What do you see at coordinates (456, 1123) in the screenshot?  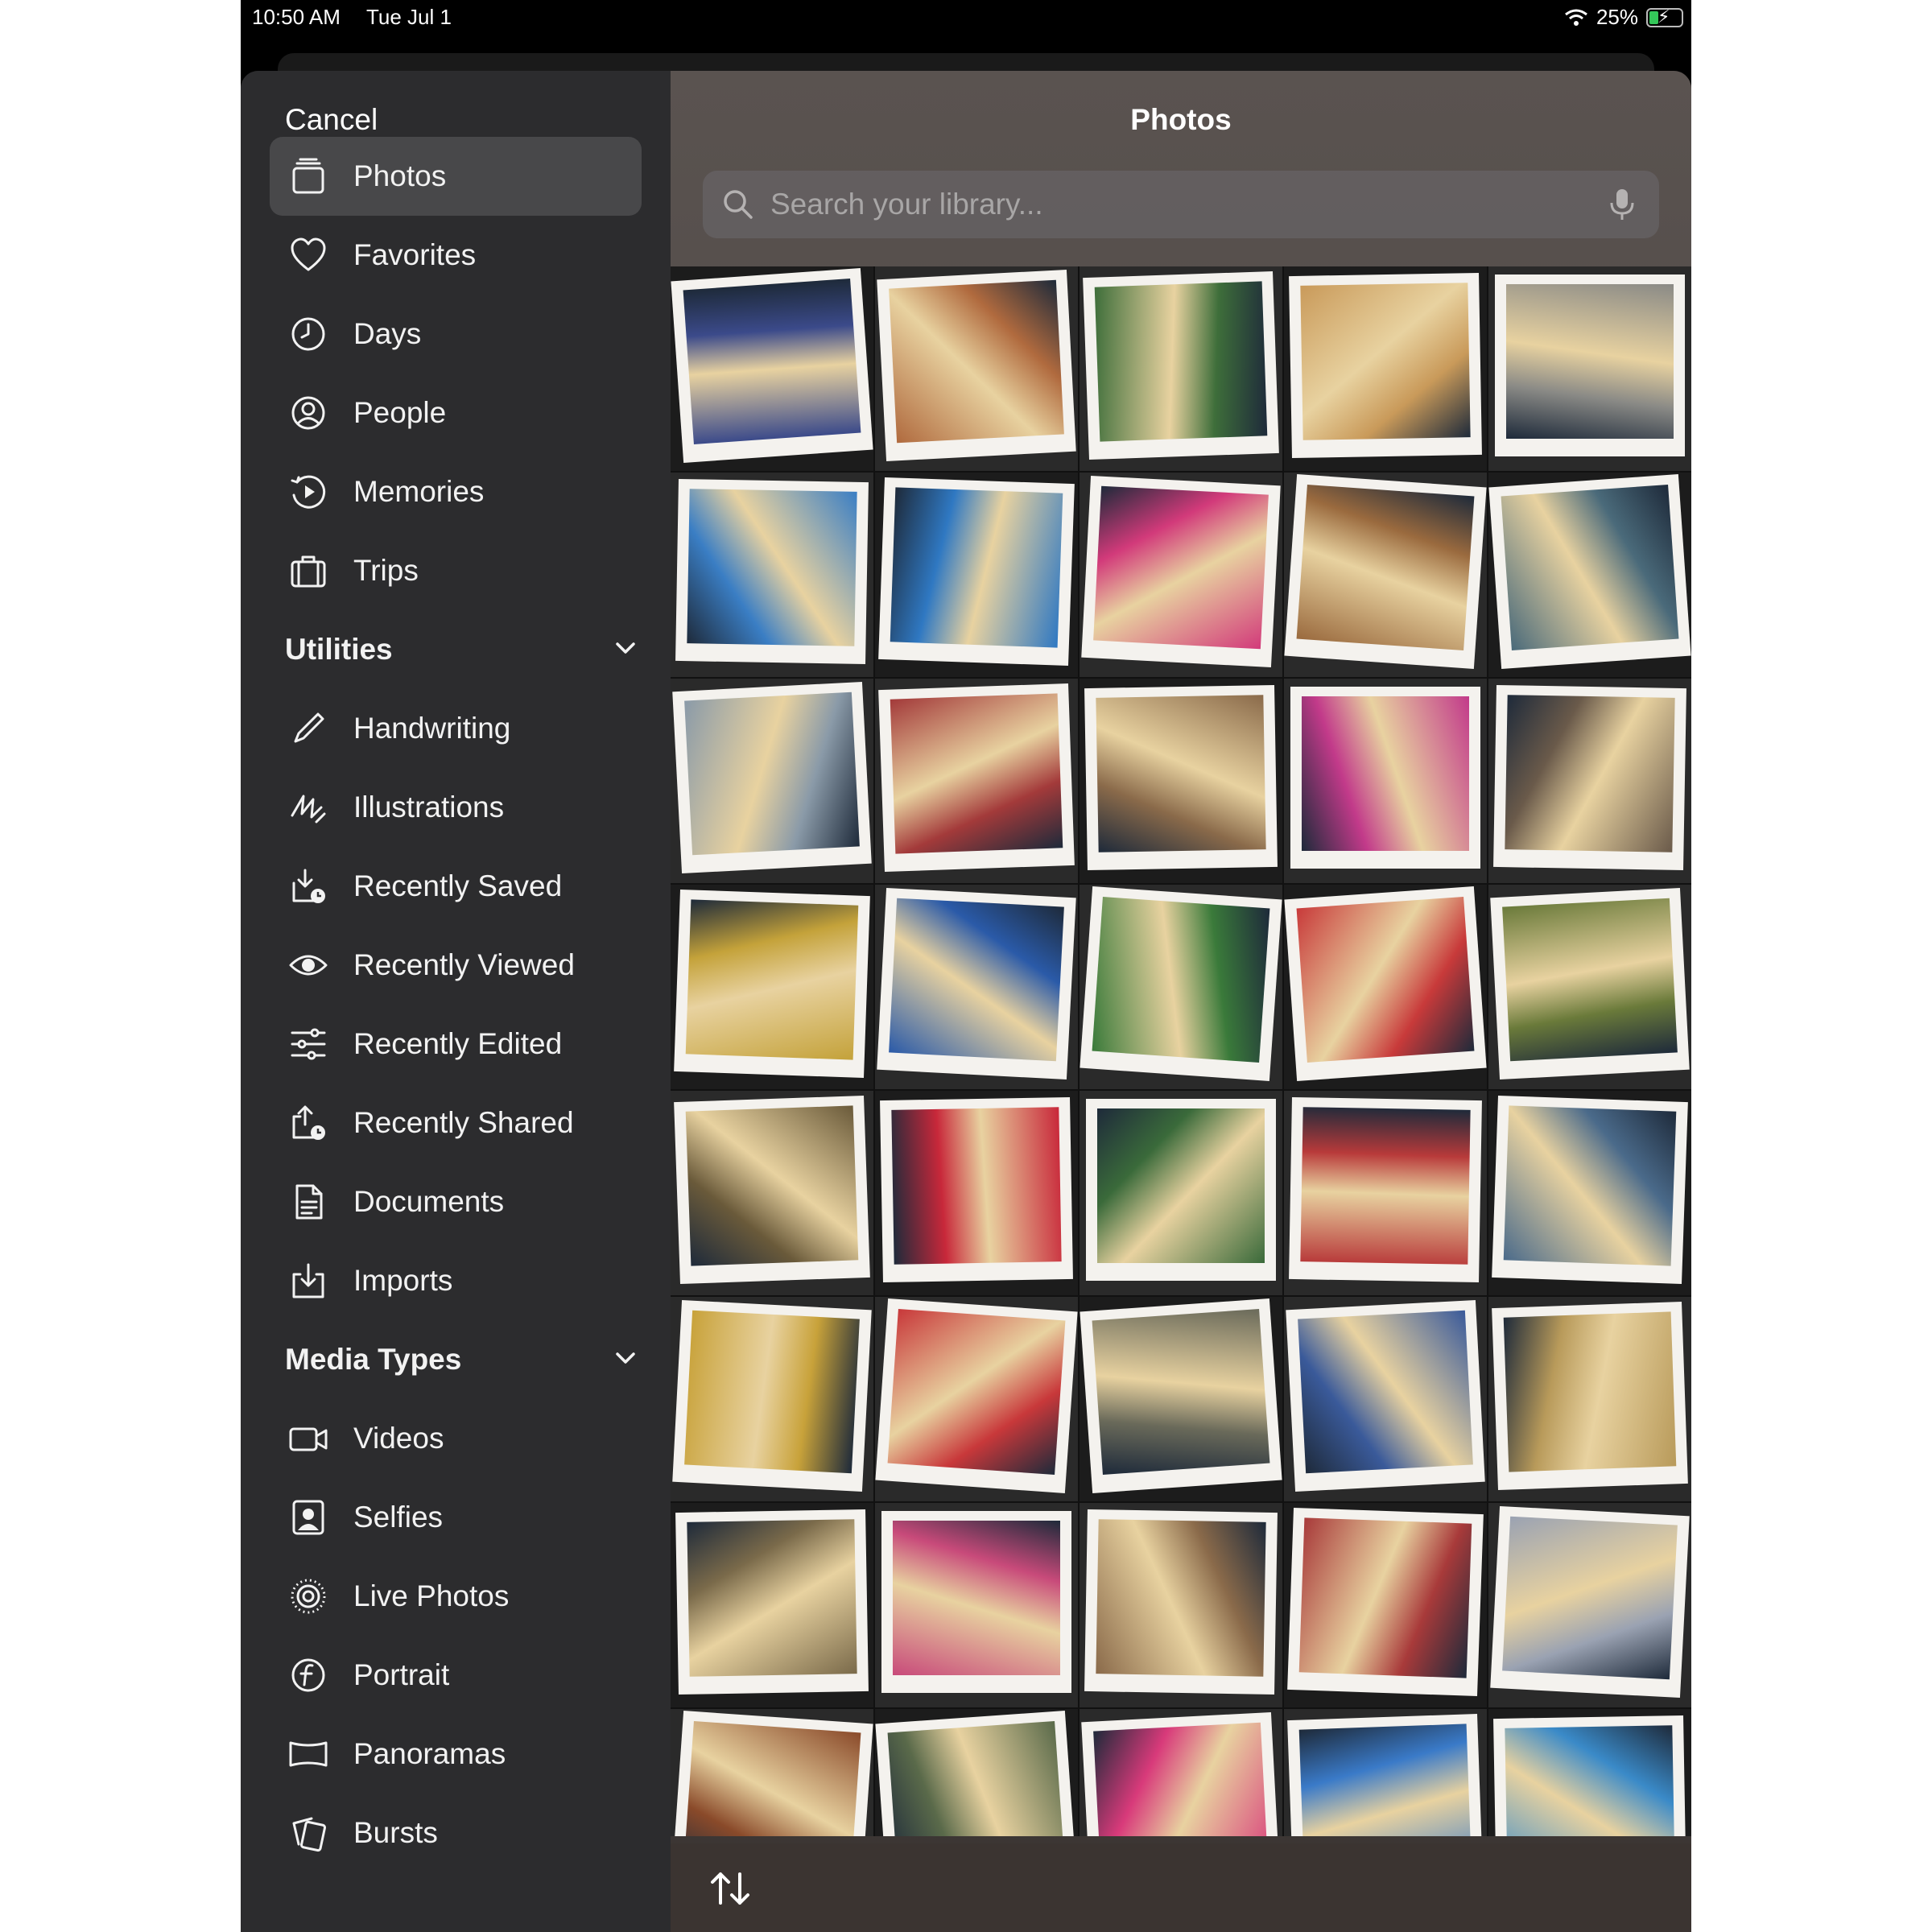 I see `sidebar-item-recently-shared: Recently Shared` at bounding box center [456, 1123].